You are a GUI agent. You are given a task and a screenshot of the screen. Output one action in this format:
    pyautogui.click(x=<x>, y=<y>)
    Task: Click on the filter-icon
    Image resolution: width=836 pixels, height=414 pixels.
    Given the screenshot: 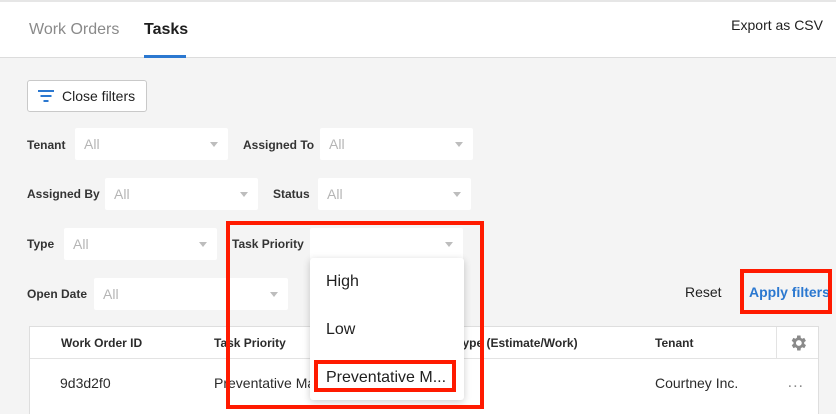 What is the action you would take?
    pyautogui.click(x=46, y=96)
    